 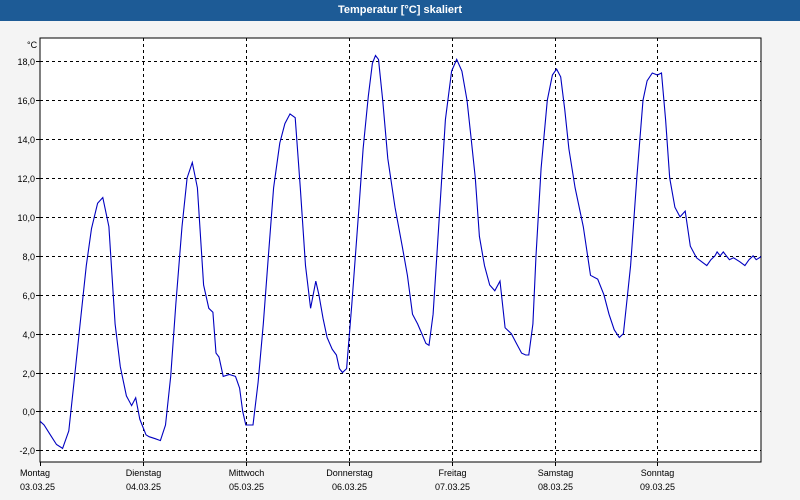 I want to click on y-tick-label: 8,0, so click(x=28, y=257).